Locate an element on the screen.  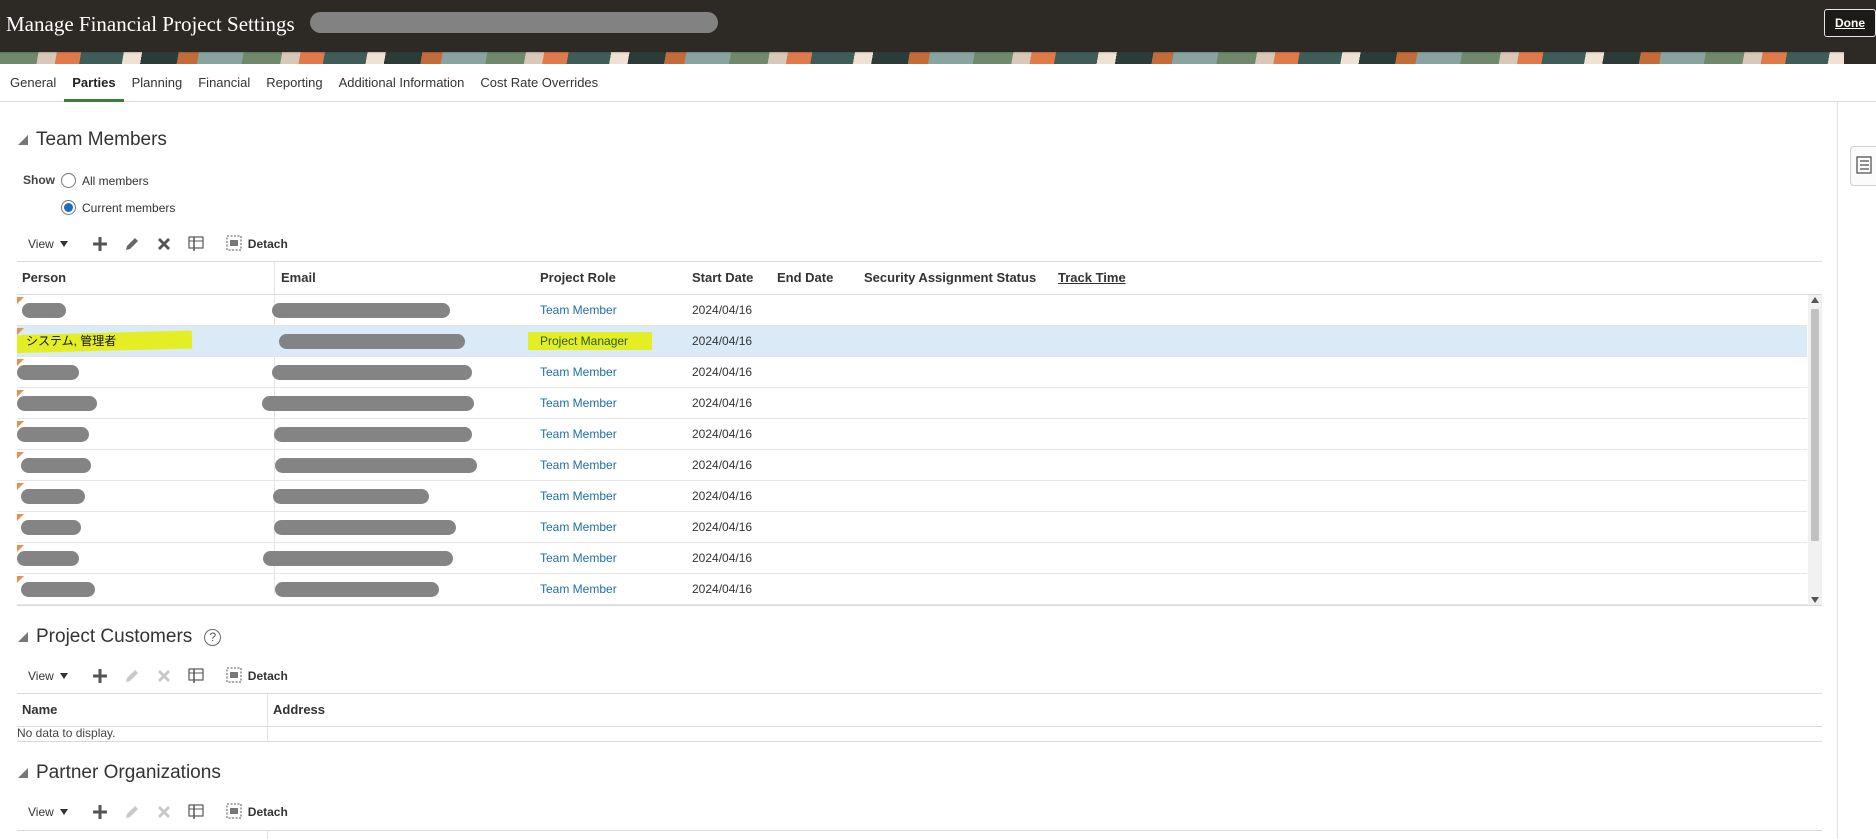
done-button: Done is located at coordinates (1850, 23).